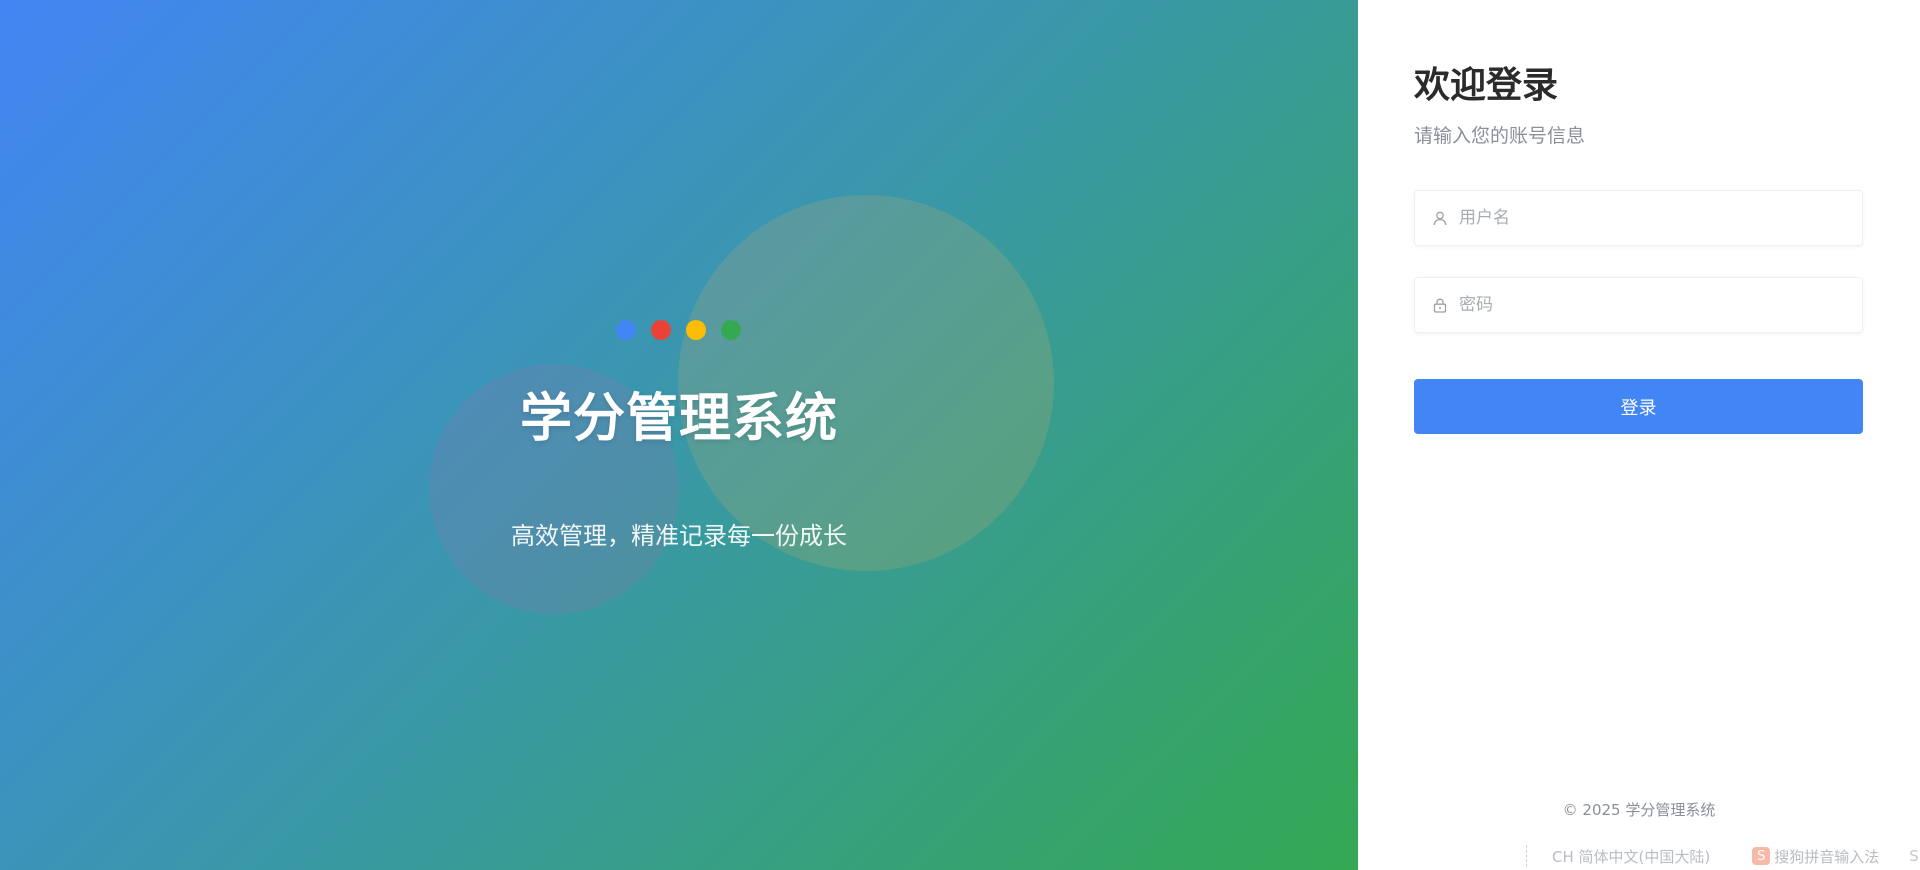 This screenshot has height=870, width=1920. What do you see at coordinates (1440, 218) in the screenshot?
I see `user-icon` at bounding box center [1440, 218].